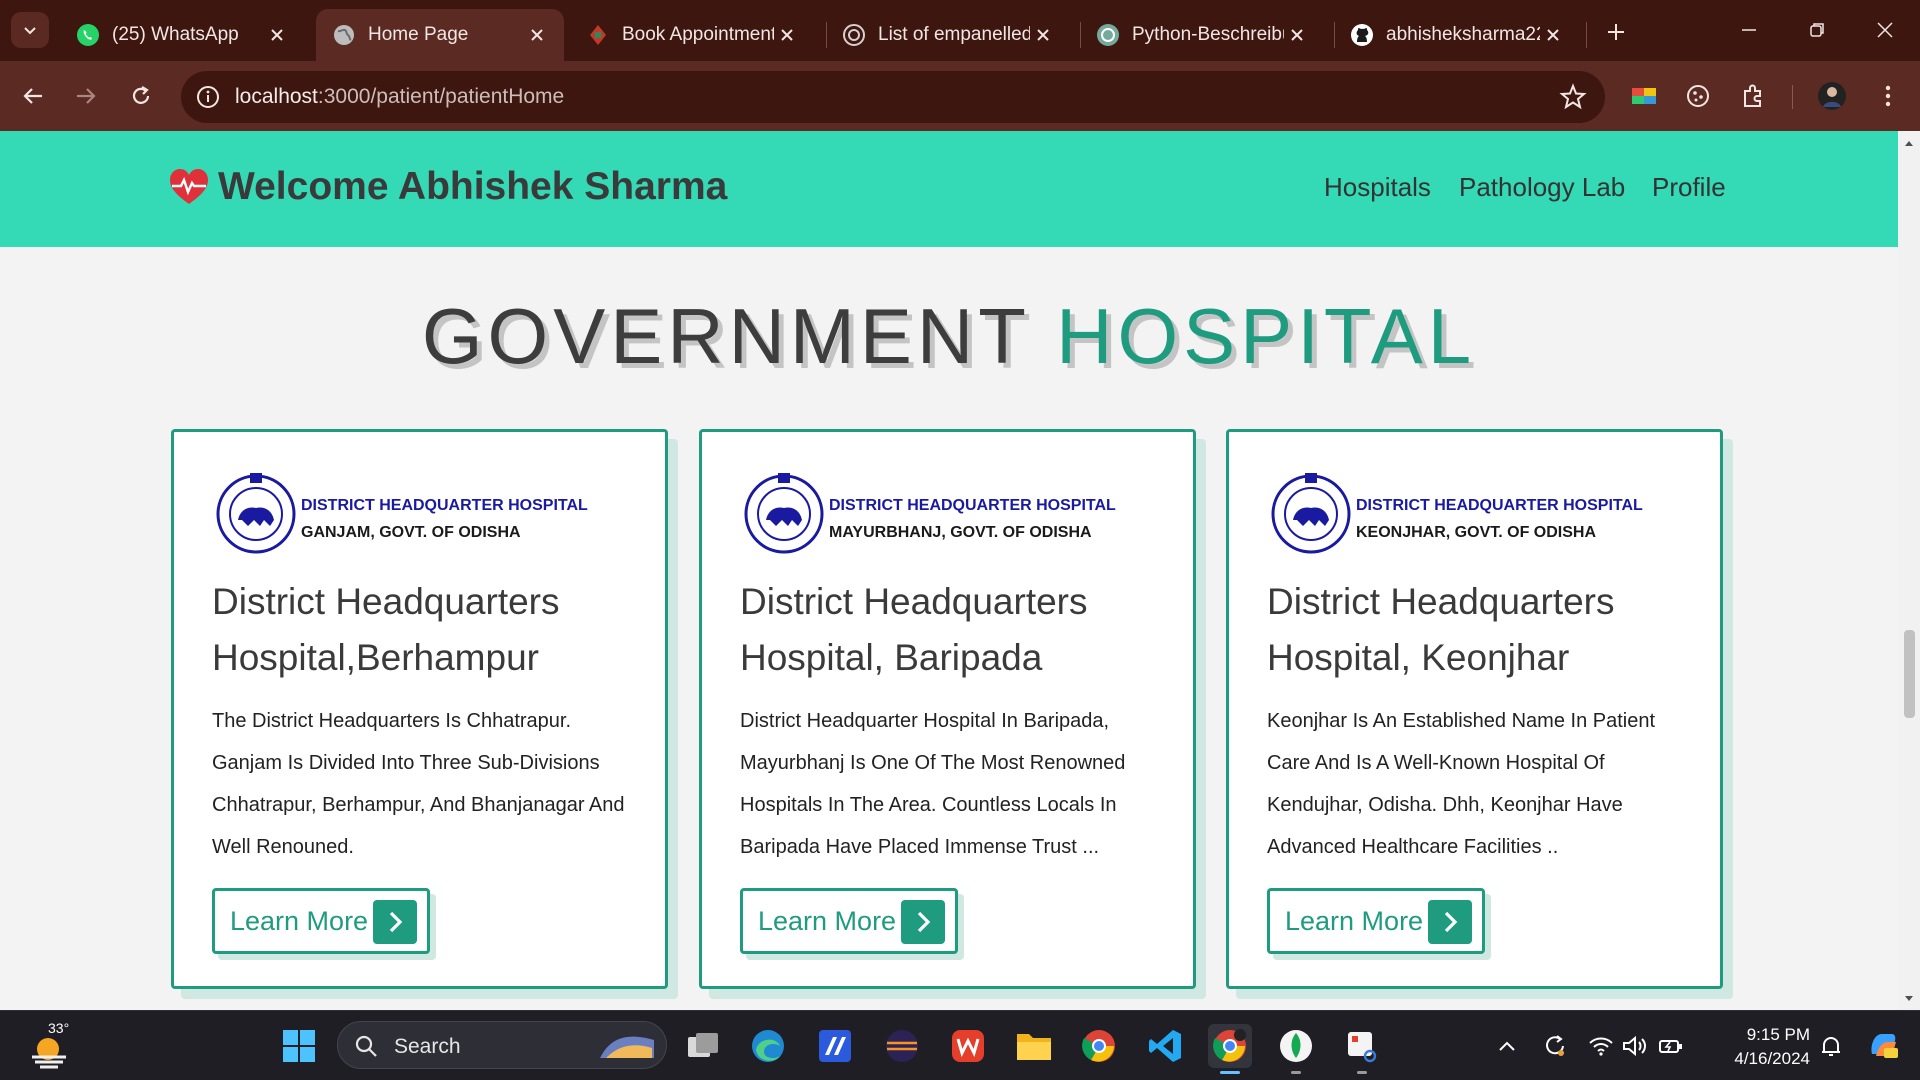 The height and width of the screenshot is (1080, 1920). What do you see at coordinates (1909, 570) in the screenshot?
I see `page-scrollbar` at bounding box center [1909, 570].